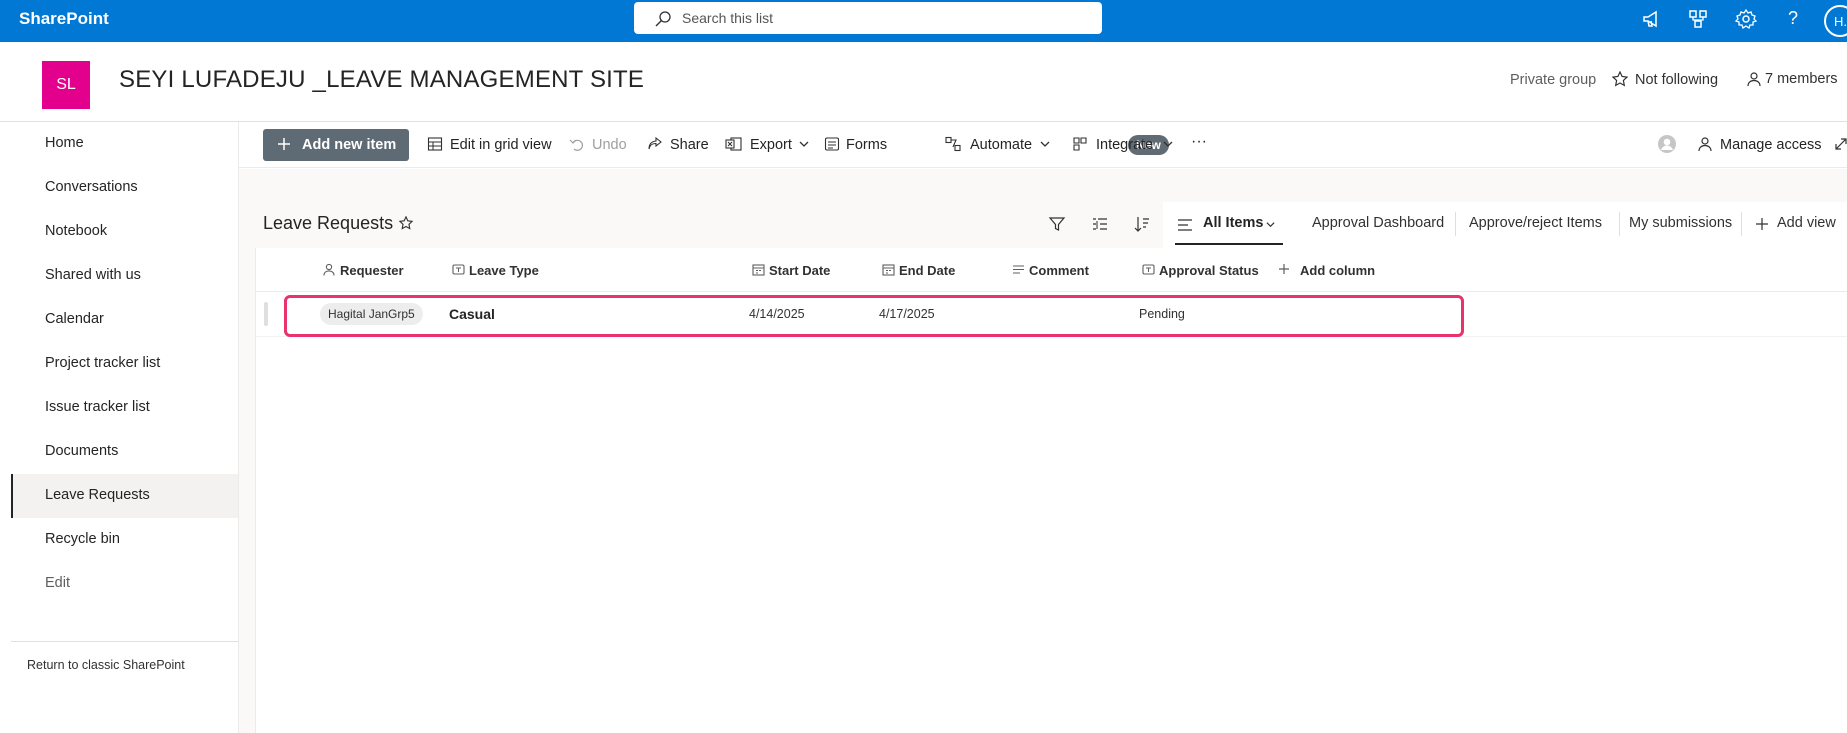 This screenshot has width=1847, height=733. Describe the element at coordinates (124, 232) in the screenshot. I see `nav-item-notebook: Notebook` at that location.